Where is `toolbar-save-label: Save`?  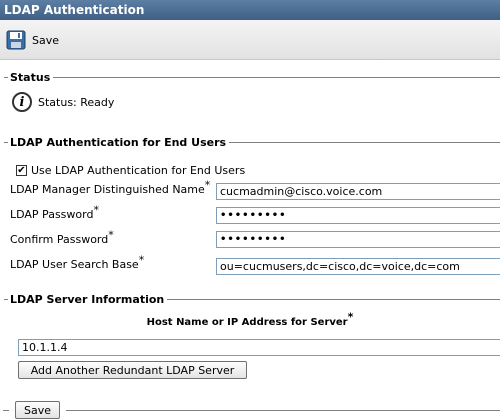
toolbar-save-label: Save is located at coordinates (46, 40).